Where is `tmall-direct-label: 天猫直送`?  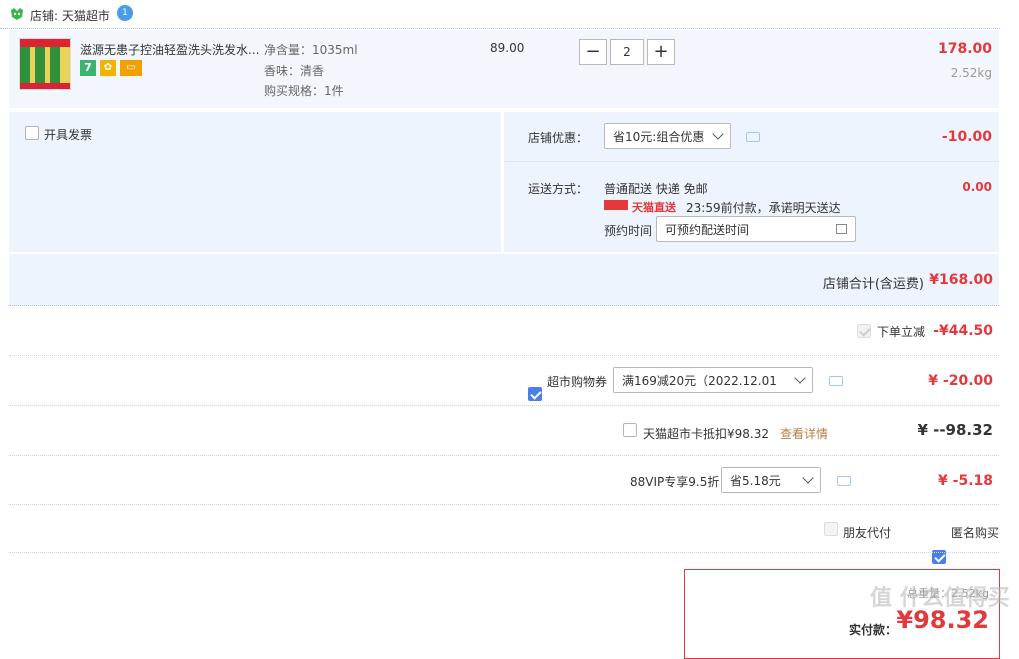
tmall-direct-label: 天猫直送 is located at coordinates (654, 207).